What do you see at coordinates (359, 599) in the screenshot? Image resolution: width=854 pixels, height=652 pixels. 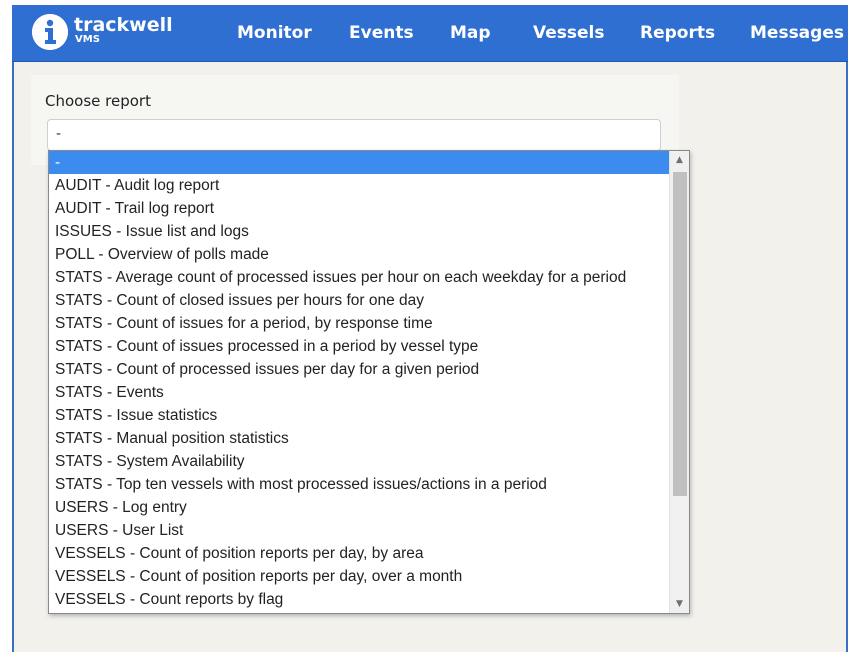 I see `dropdown-option: VESSELS - Count reports by flag` at bounding box center [359, 599].